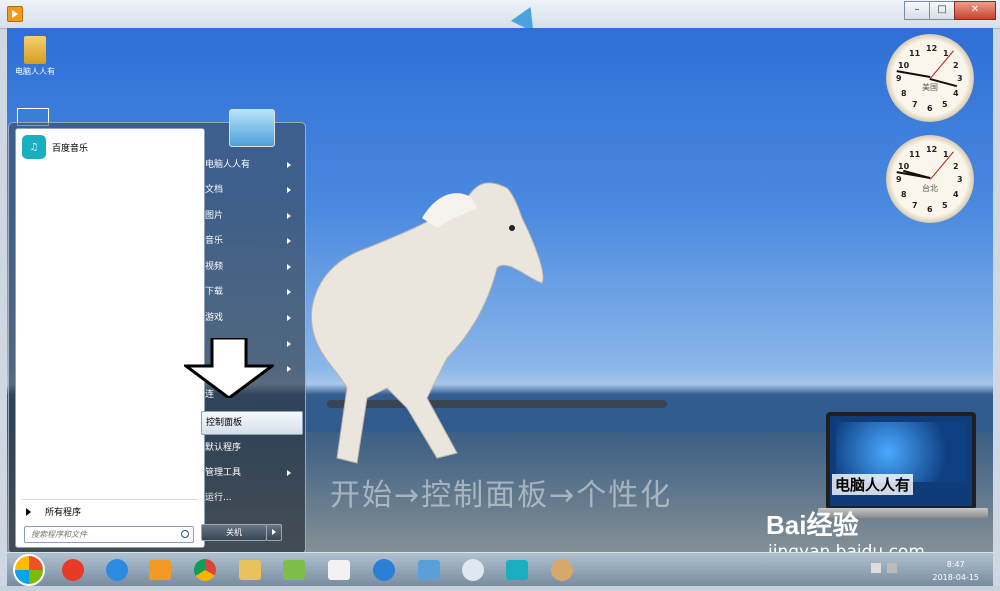 The height and width of the screenshot is (591, 1000). What do you see at coordinates (846, 547) in the screenshot?
I see `watermark-url: jingyan.baidu.com` at bounding box center [846, 547].